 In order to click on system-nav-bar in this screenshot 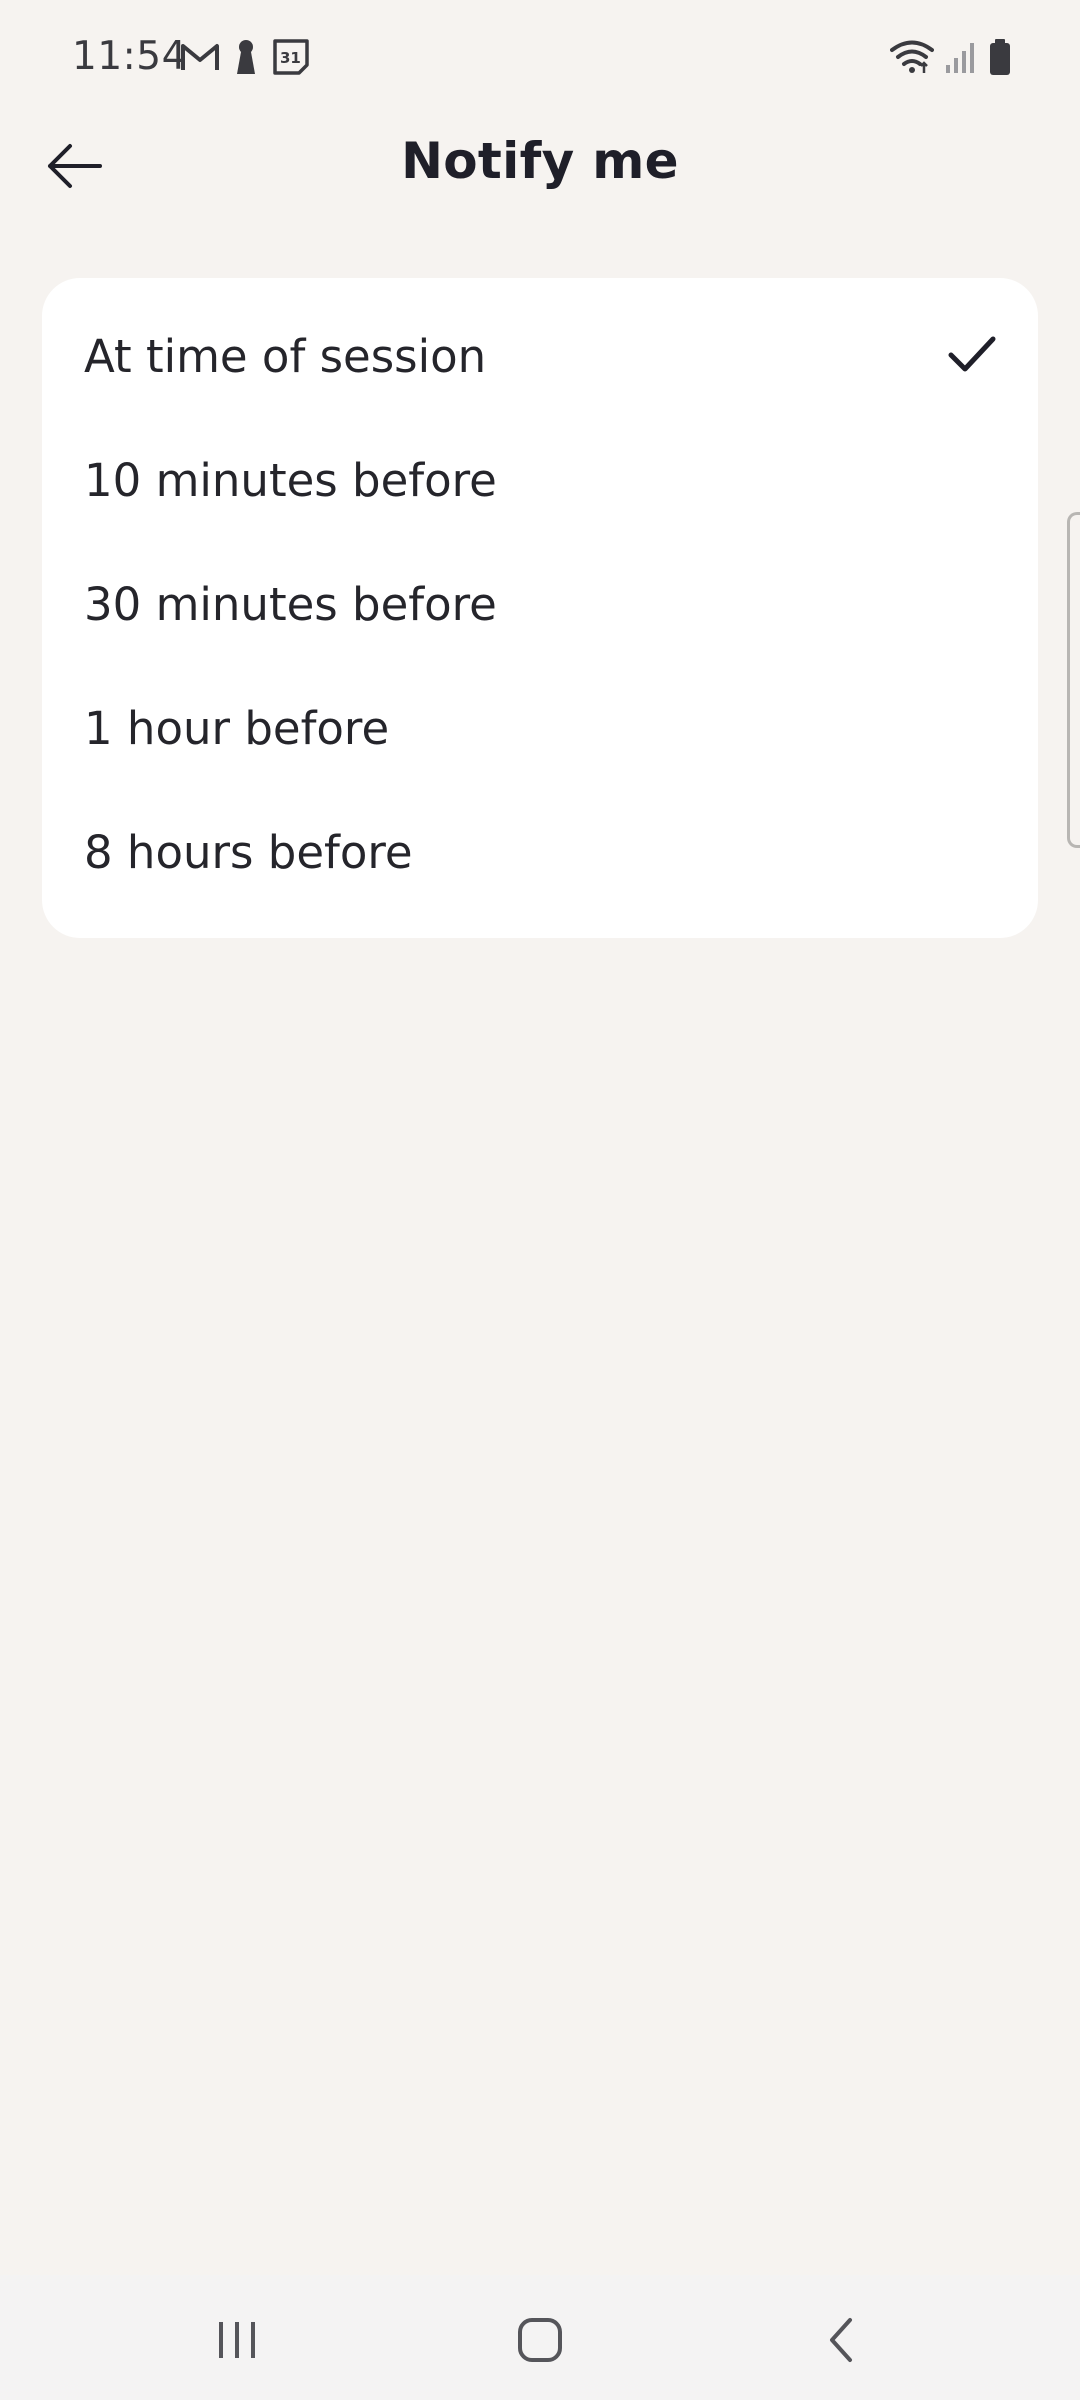, I will do `click(540, 2337)`.